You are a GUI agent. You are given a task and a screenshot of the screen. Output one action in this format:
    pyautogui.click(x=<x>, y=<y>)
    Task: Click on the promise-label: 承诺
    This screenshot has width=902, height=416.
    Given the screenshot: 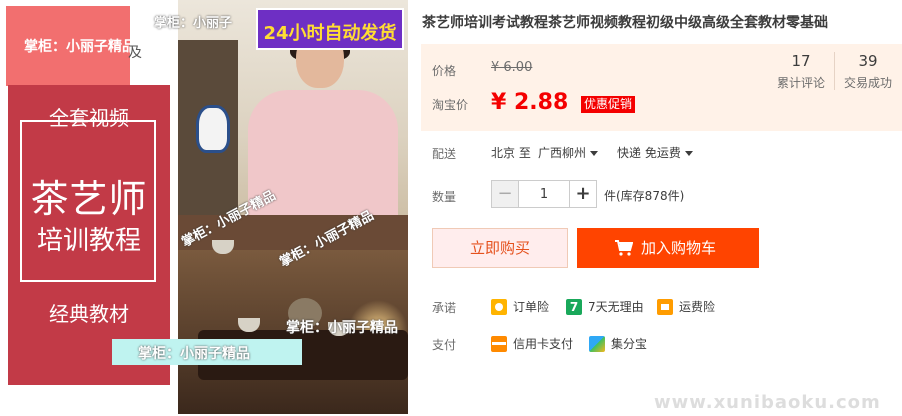 What is the action you would take?
    pyautogui.click(x=444, y=308)
    